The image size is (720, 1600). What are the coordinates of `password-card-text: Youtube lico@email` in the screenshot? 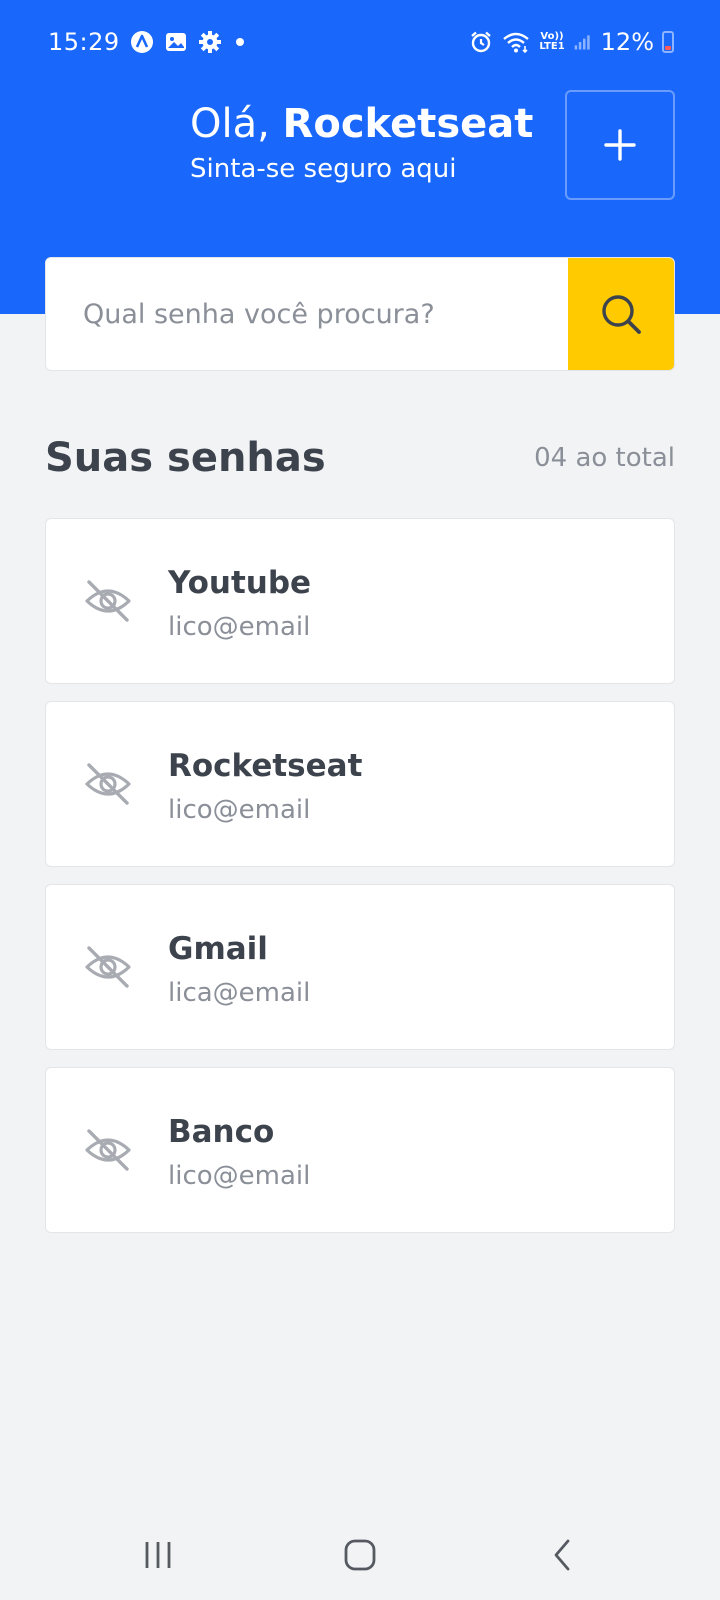 It's located at (239, 604).